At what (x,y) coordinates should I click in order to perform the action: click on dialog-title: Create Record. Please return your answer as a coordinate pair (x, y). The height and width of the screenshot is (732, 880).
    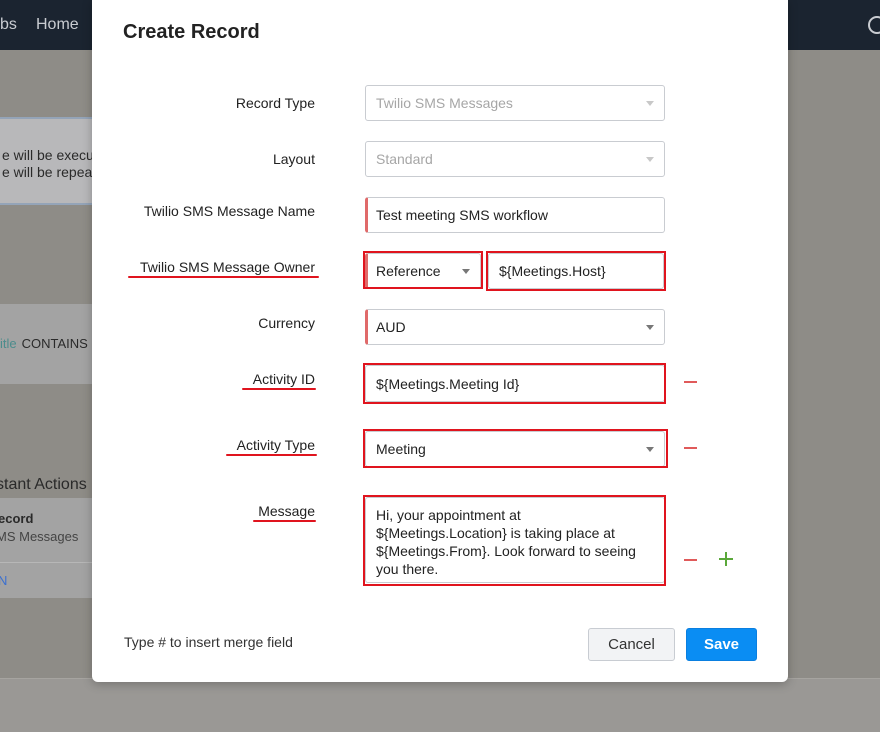
    Looking at the image, I should click on (191, 32).